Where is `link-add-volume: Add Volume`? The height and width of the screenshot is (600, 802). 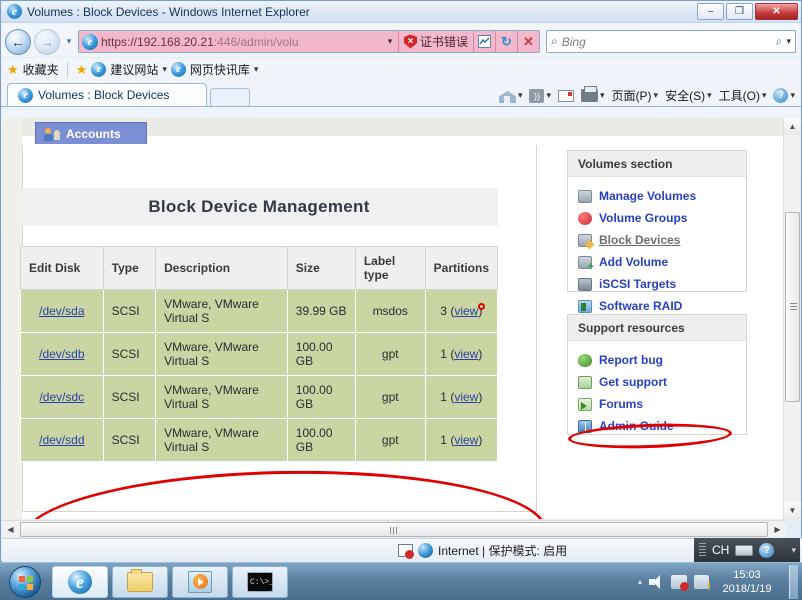
link-add-volume: Add Volume is located at coordinates (662, 262).